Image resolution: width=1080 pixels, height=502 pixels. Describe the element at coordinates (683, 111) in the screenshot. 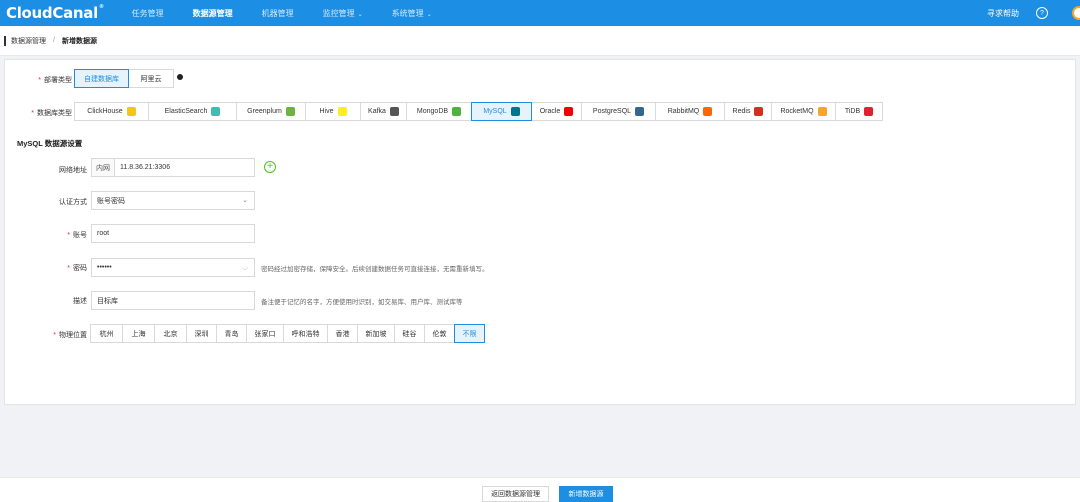

I see `db-option-label: RabbitMQ` at that location.